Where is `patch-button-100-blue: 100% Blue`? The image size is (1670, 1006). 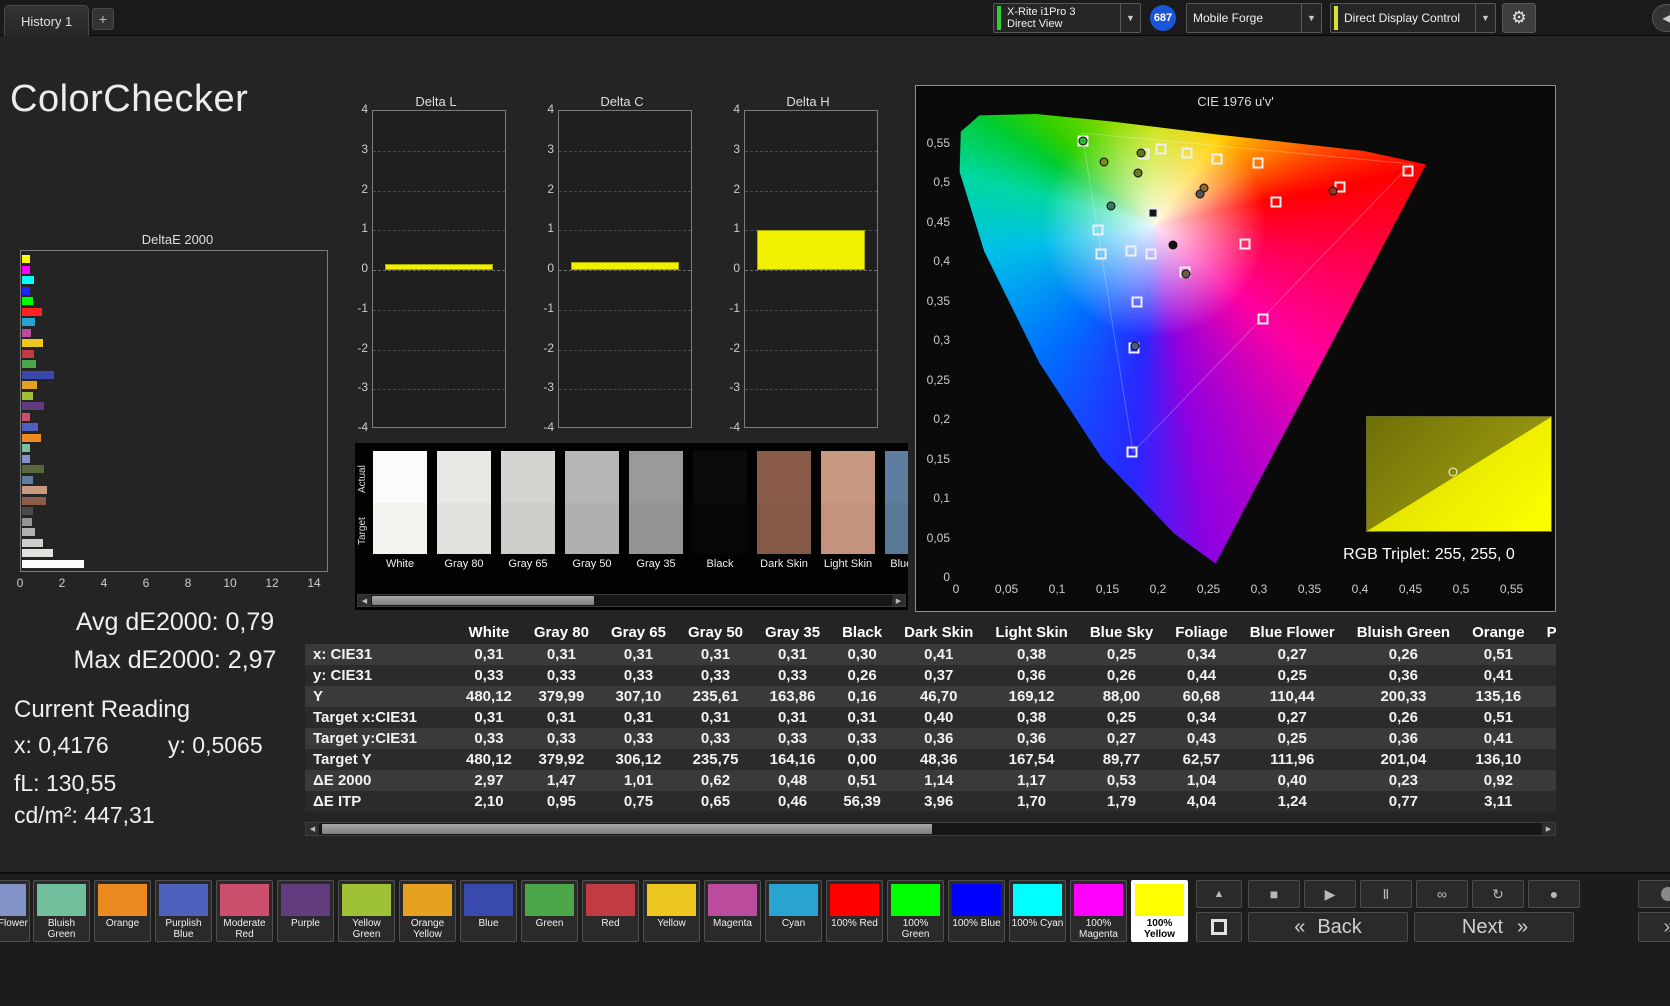
patch-button-100-blue: 100% Blue is located at coordinates (976, 911).